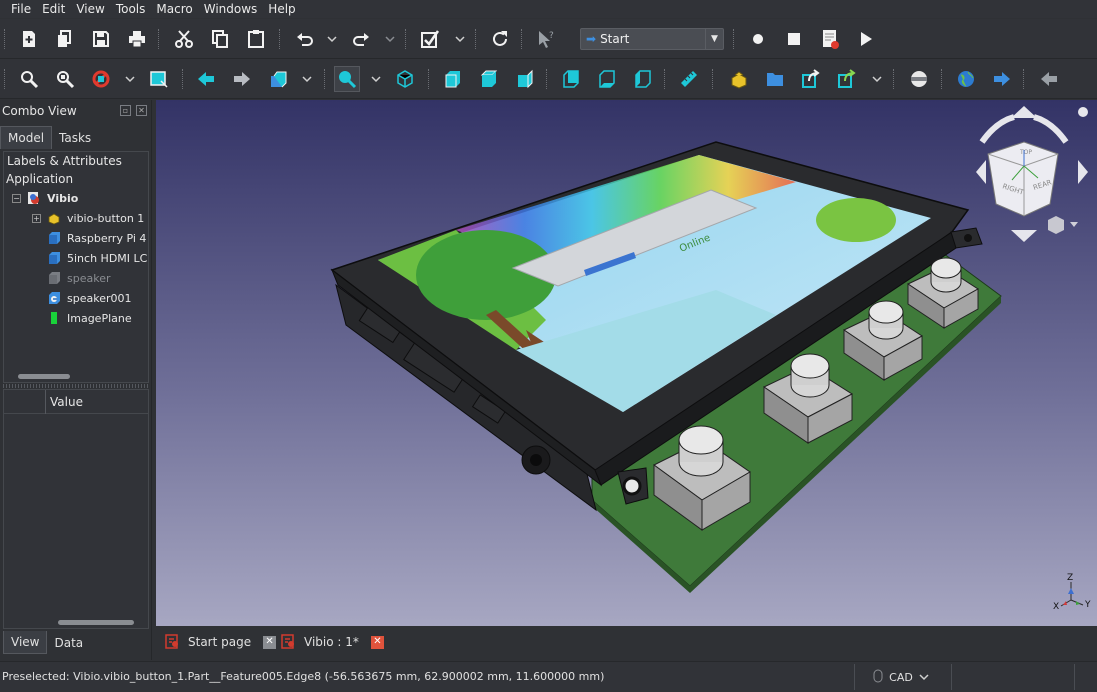 This screenshot has height=692, width=1097. I want to click on sync-view-icon, so click(278, 79).